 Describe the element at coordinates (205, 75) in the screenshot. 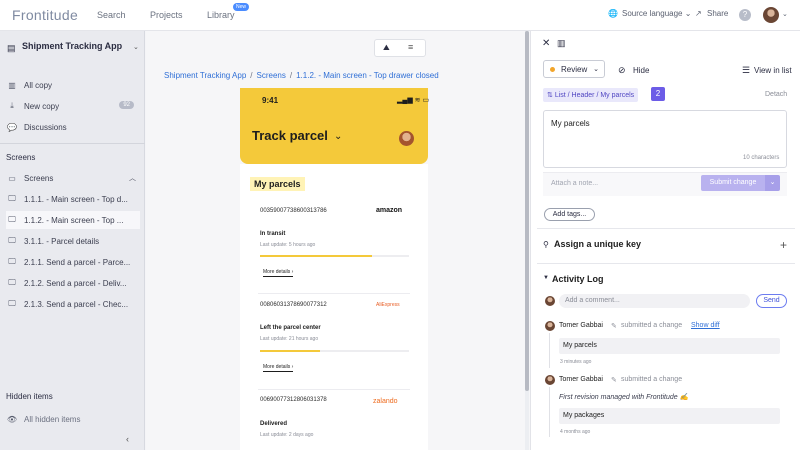

I see `breadcrumb-link: Shipment Tracking App` at that location.